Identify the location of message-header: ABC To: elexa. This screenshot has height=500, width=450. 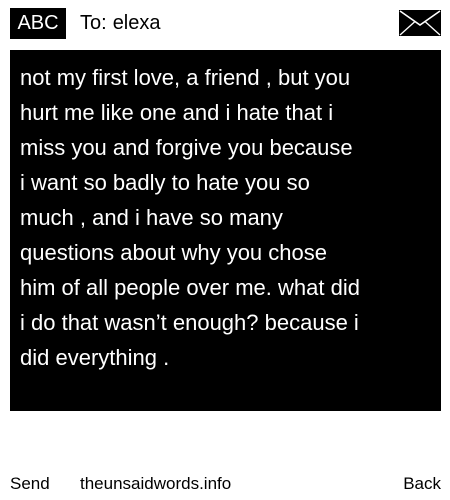
(225, 22).